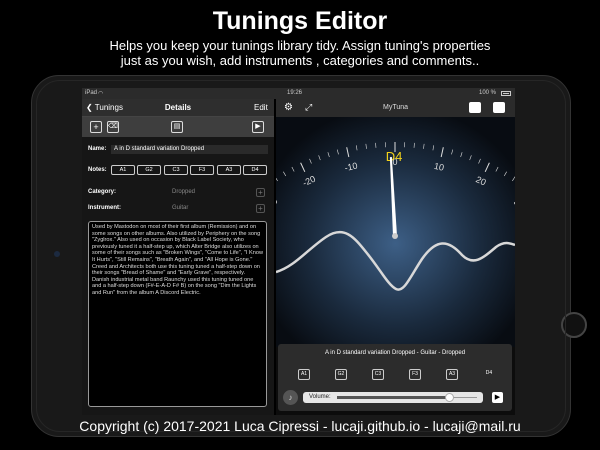  What do you see at coordinates (91, 93) in the screenshot?
I see `status-device: iPad` at bounding box center [91, 93].